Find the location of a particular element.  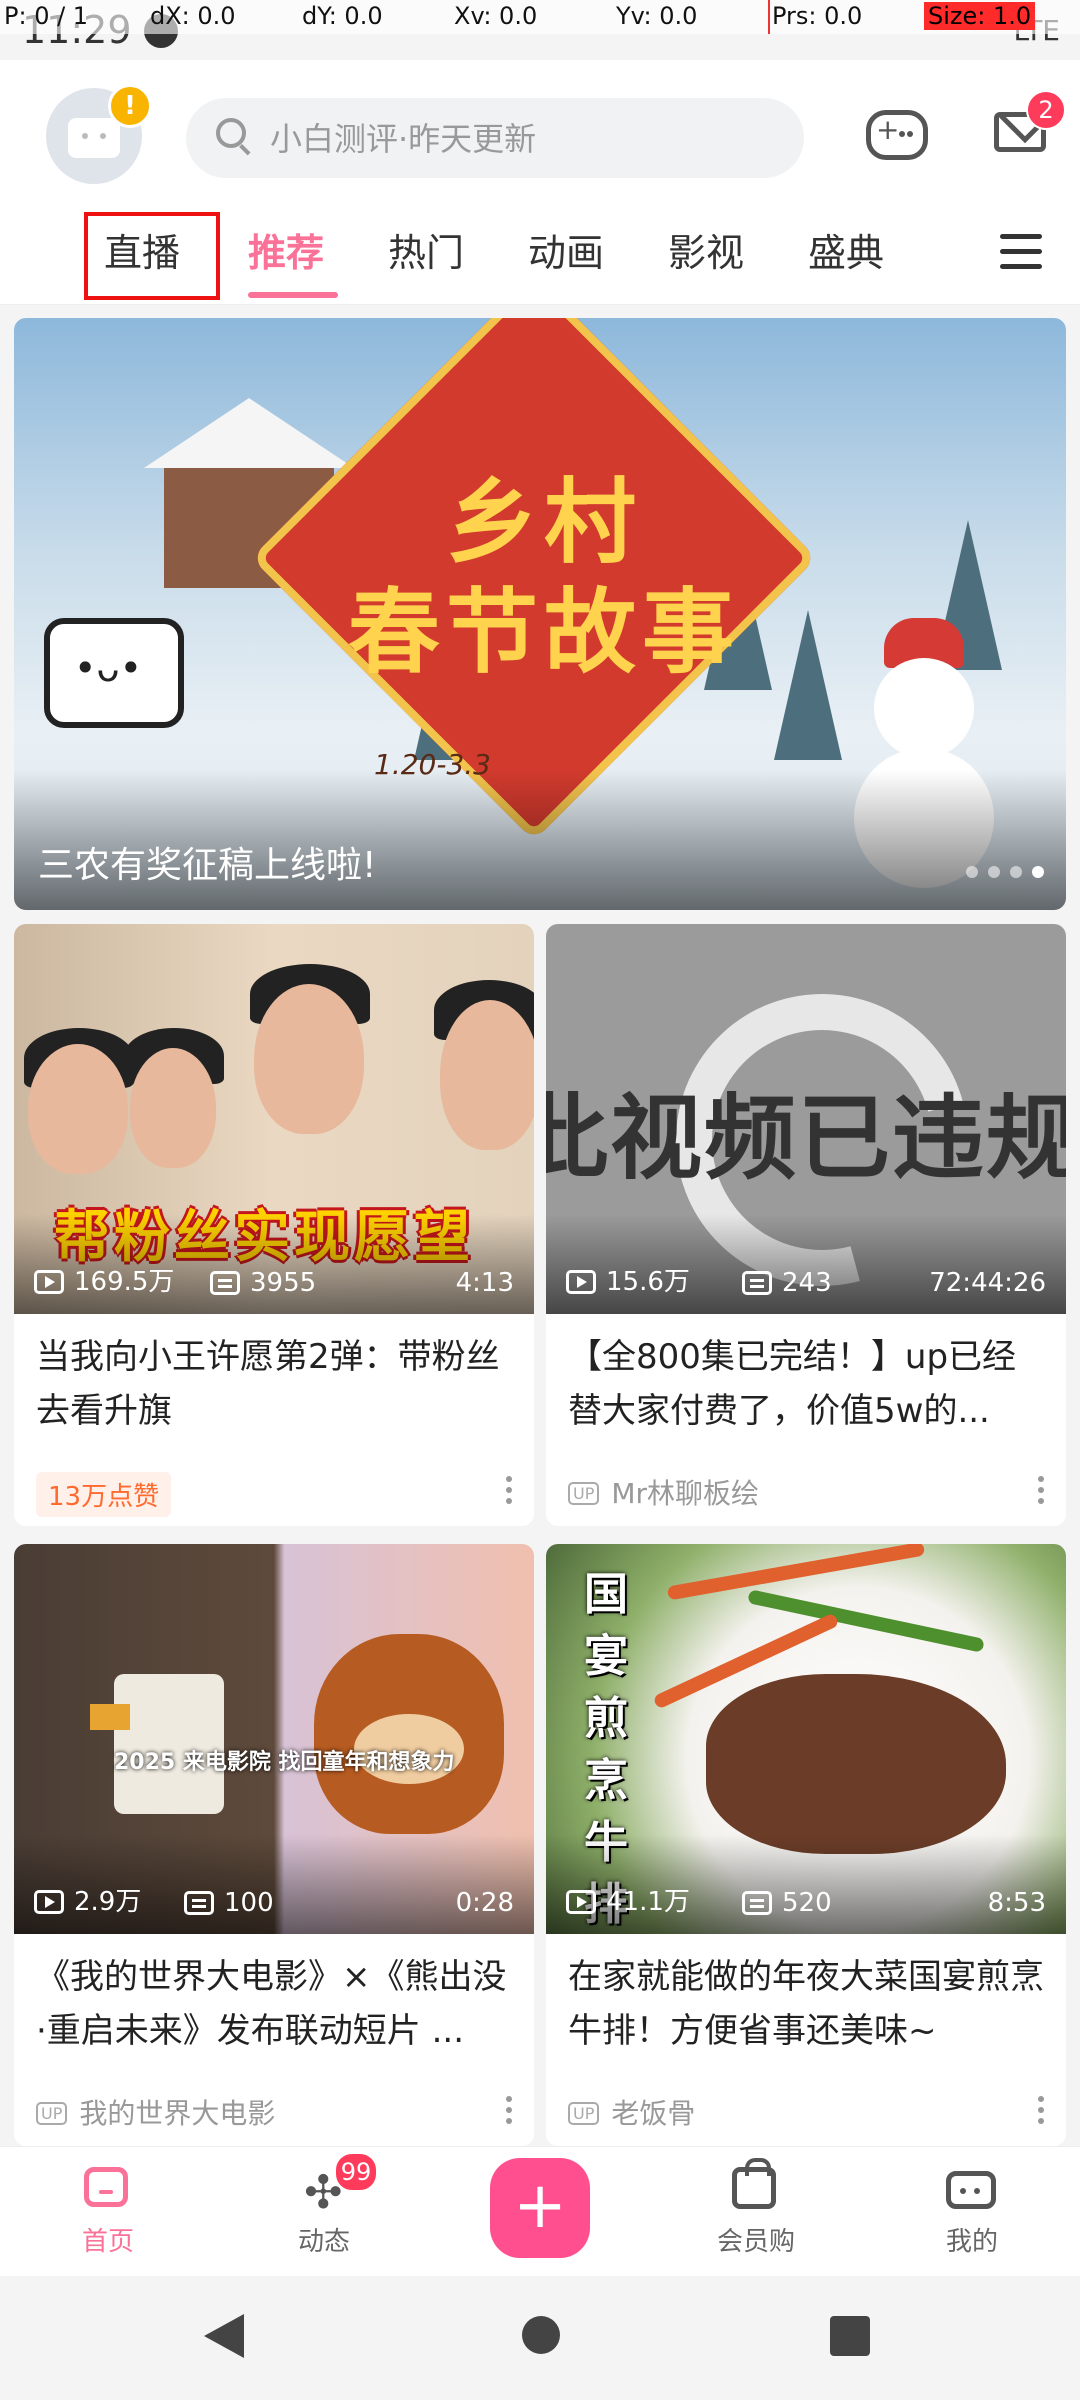

publish-button: + is located at coordinates (540, 2208).